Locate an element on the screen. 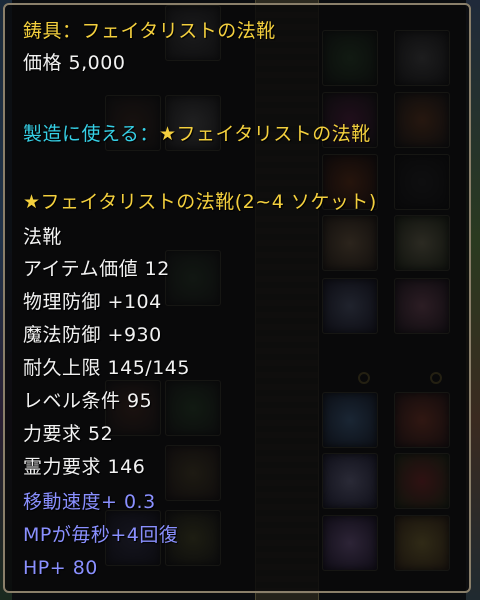 This screenshot has width=480, height=600. bonus-line: HP+ 80 is located at coordinates (60, 568).